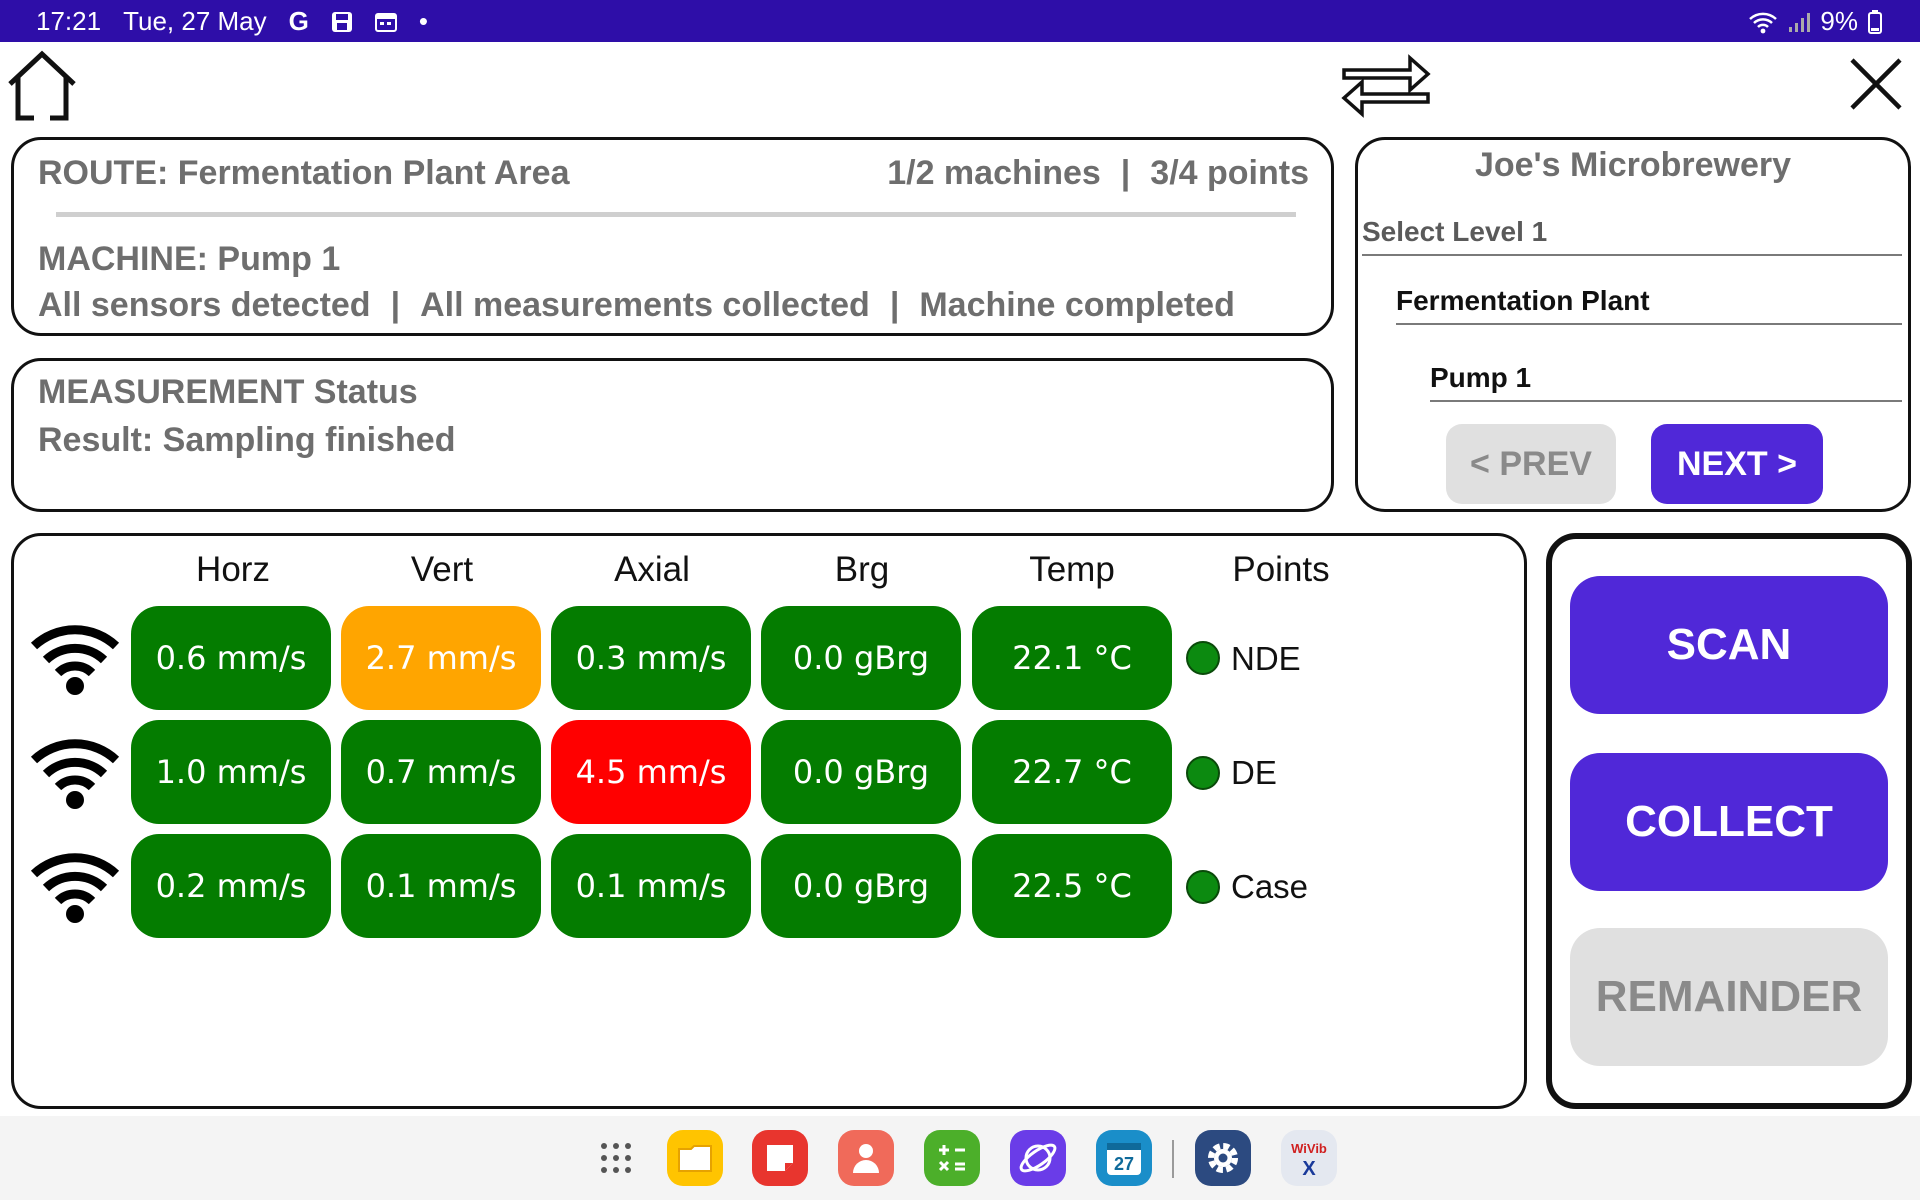 This screenshot has height=1200, width=1920. What do you see at coordinates (952, 1158) in the screenshot?
I see `calculator-icon` at bounding box center [952, 1158].